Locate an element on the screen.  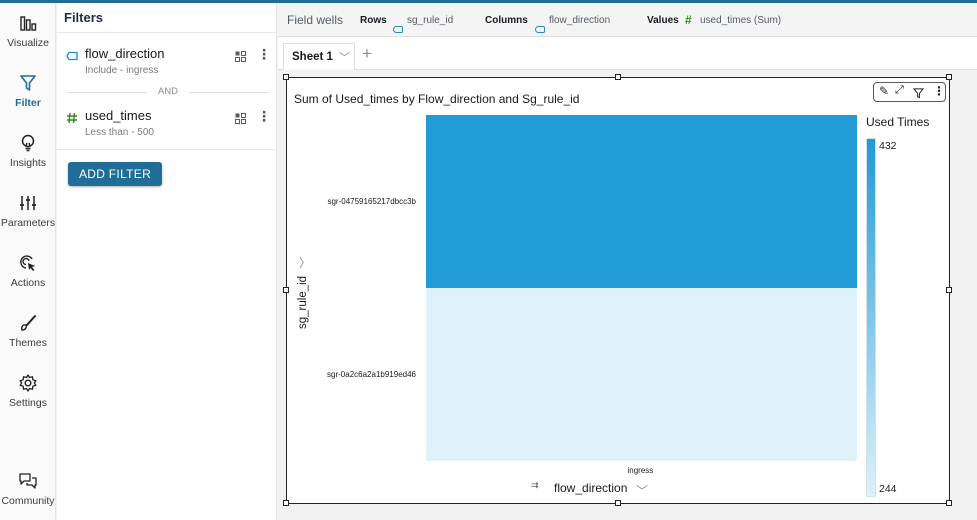
filter-field-name: used_times is located at coordinates (118, 115).